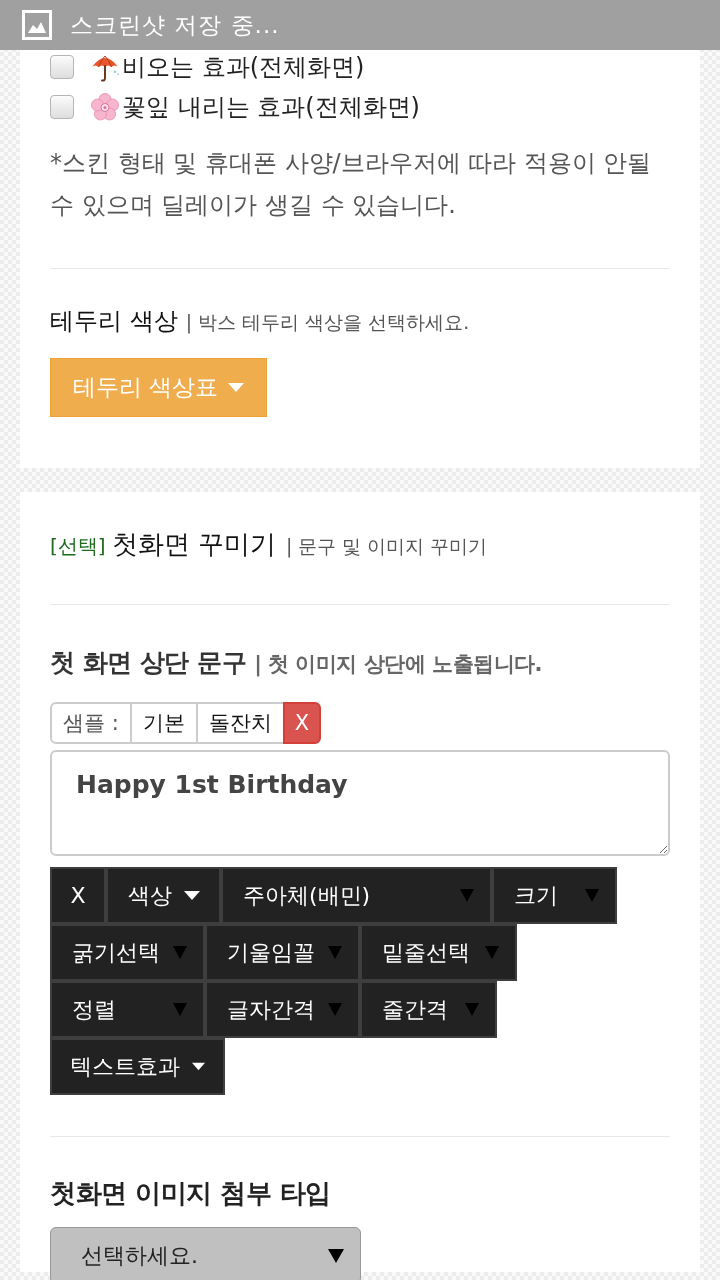 The height and width of the screenshot is (1280, 720). Describe the element at coordinates (351, 184) in the screenshot. I see `note-text: *스킨 형태 및 휴대폰 사양/브라우저에 따라 적용이 안될 수 있으며 딜레이가 생길 수 있습니다.` at that location.